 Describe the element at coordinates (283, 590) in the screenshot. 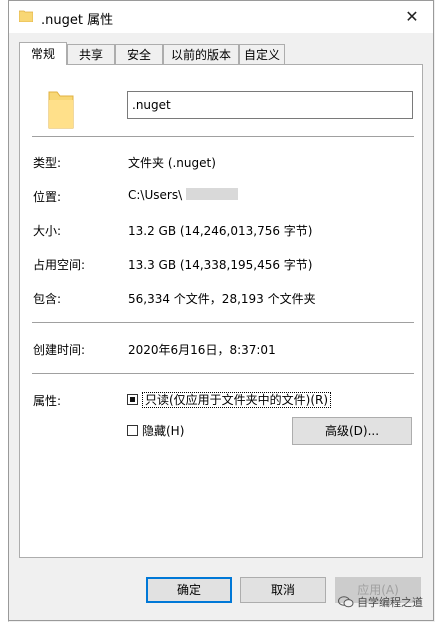

I see `cancel-button: 取消` at that location.